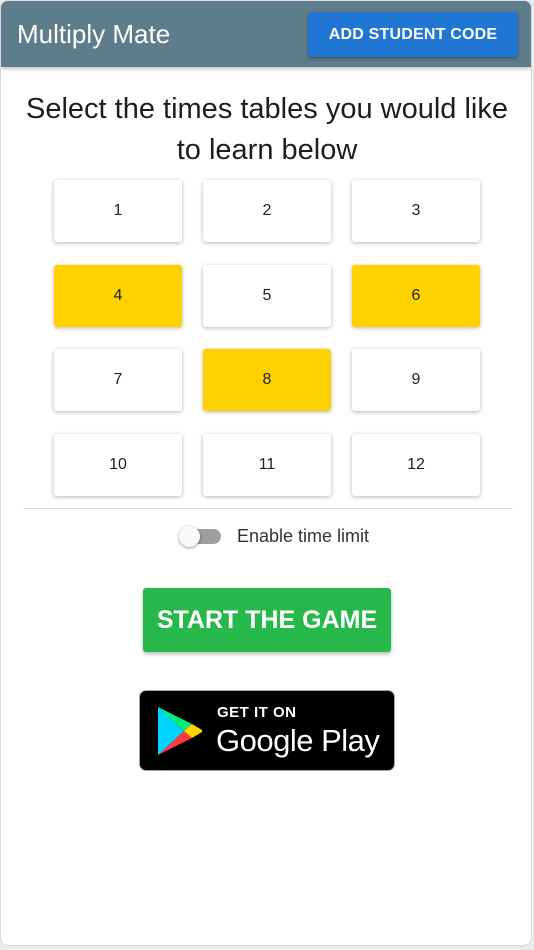 The image size is (534, 950). Describe the element at coordinates (94, 34) in the screenshot. I see `app-title: Multiply Mate` at that location.